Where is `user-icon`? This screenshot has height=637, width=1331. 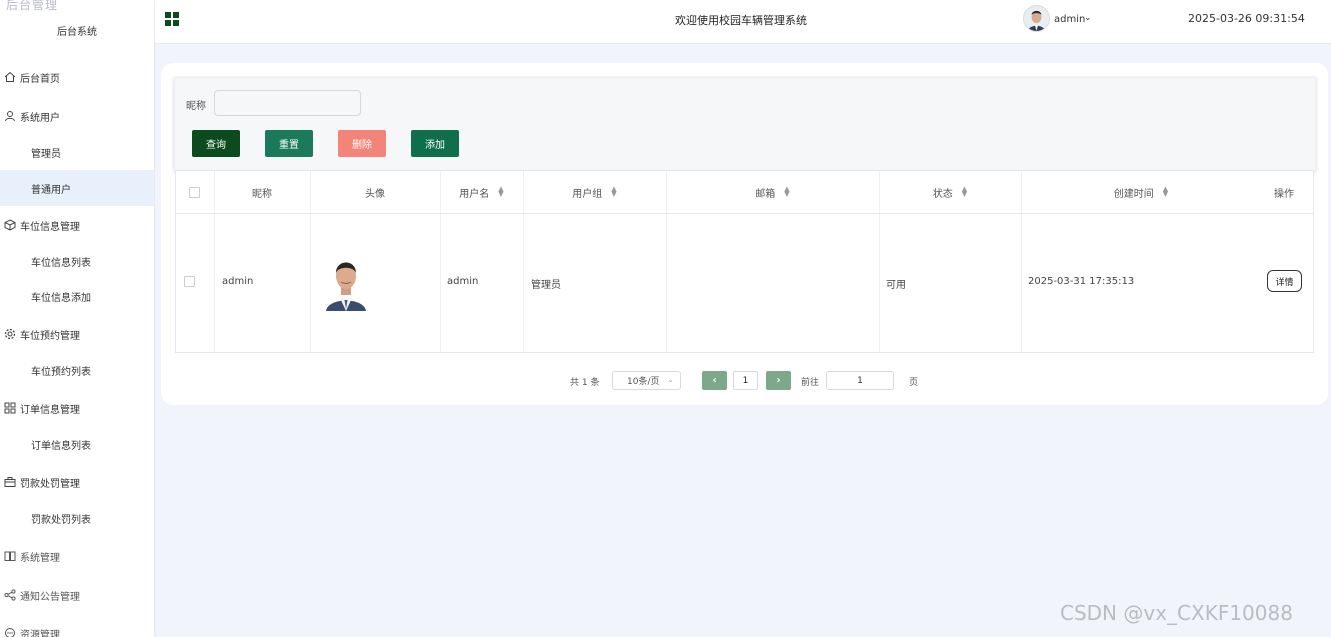 user-icon is located at coordinates (10, 116).